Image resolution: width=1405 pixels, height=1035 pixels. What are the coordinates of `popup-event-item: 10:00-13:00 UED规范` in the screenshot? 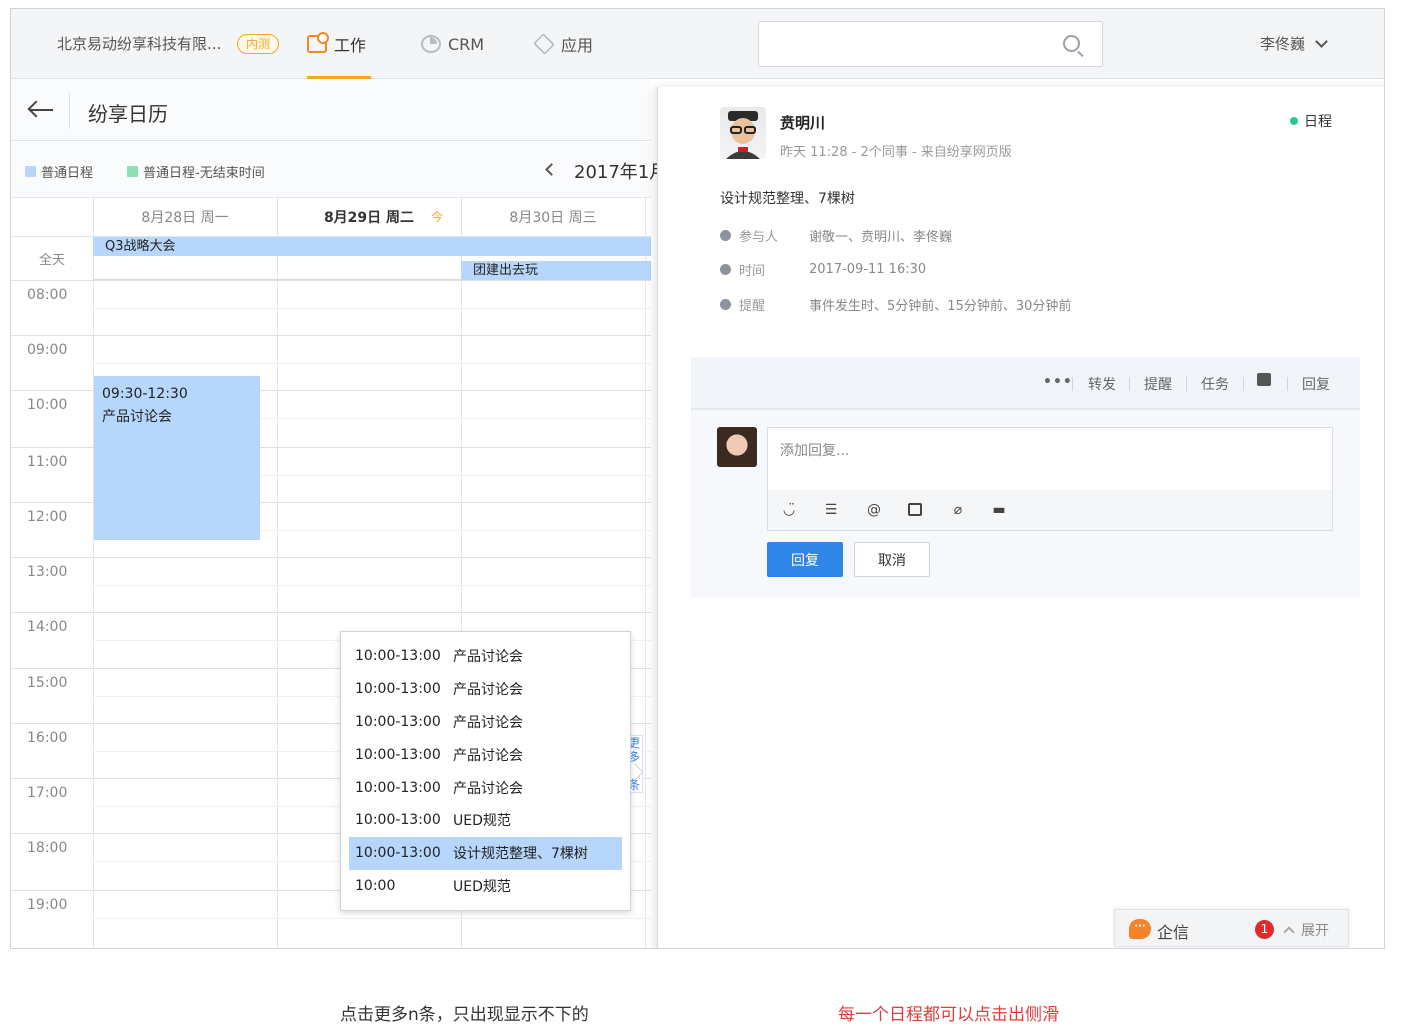 It's located at (485, 820).